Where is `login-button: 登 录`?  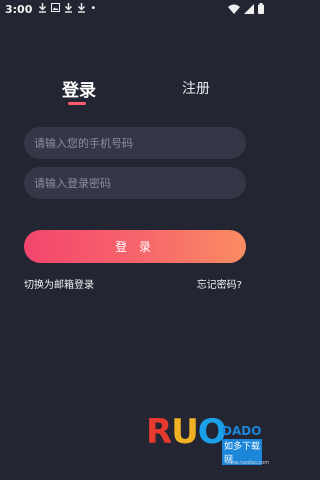
login-button: 登 录 is located at coordinates (135, 246).